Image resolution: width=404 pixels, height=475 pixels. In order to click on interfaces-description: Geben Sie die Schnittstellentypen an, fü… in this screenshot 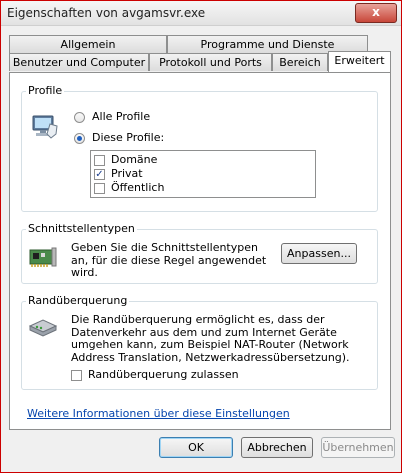, I will do `click(169, 260)`.